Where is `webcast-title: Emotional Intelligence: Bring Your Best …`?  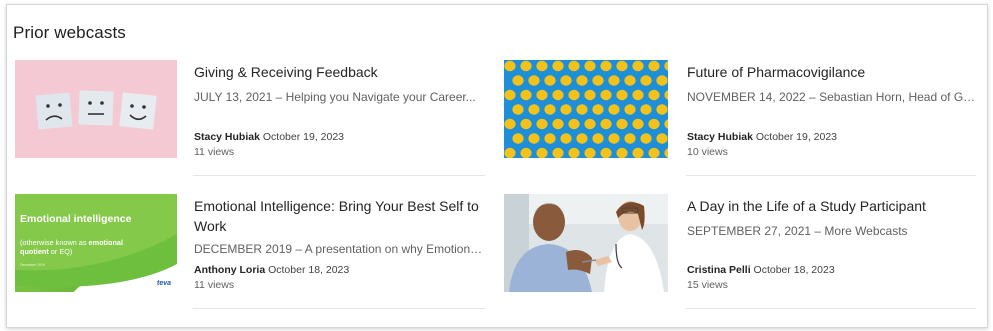 webcast-title: Emotional Intelligence: Bring Your Best … is located at coordinates (337, 216).